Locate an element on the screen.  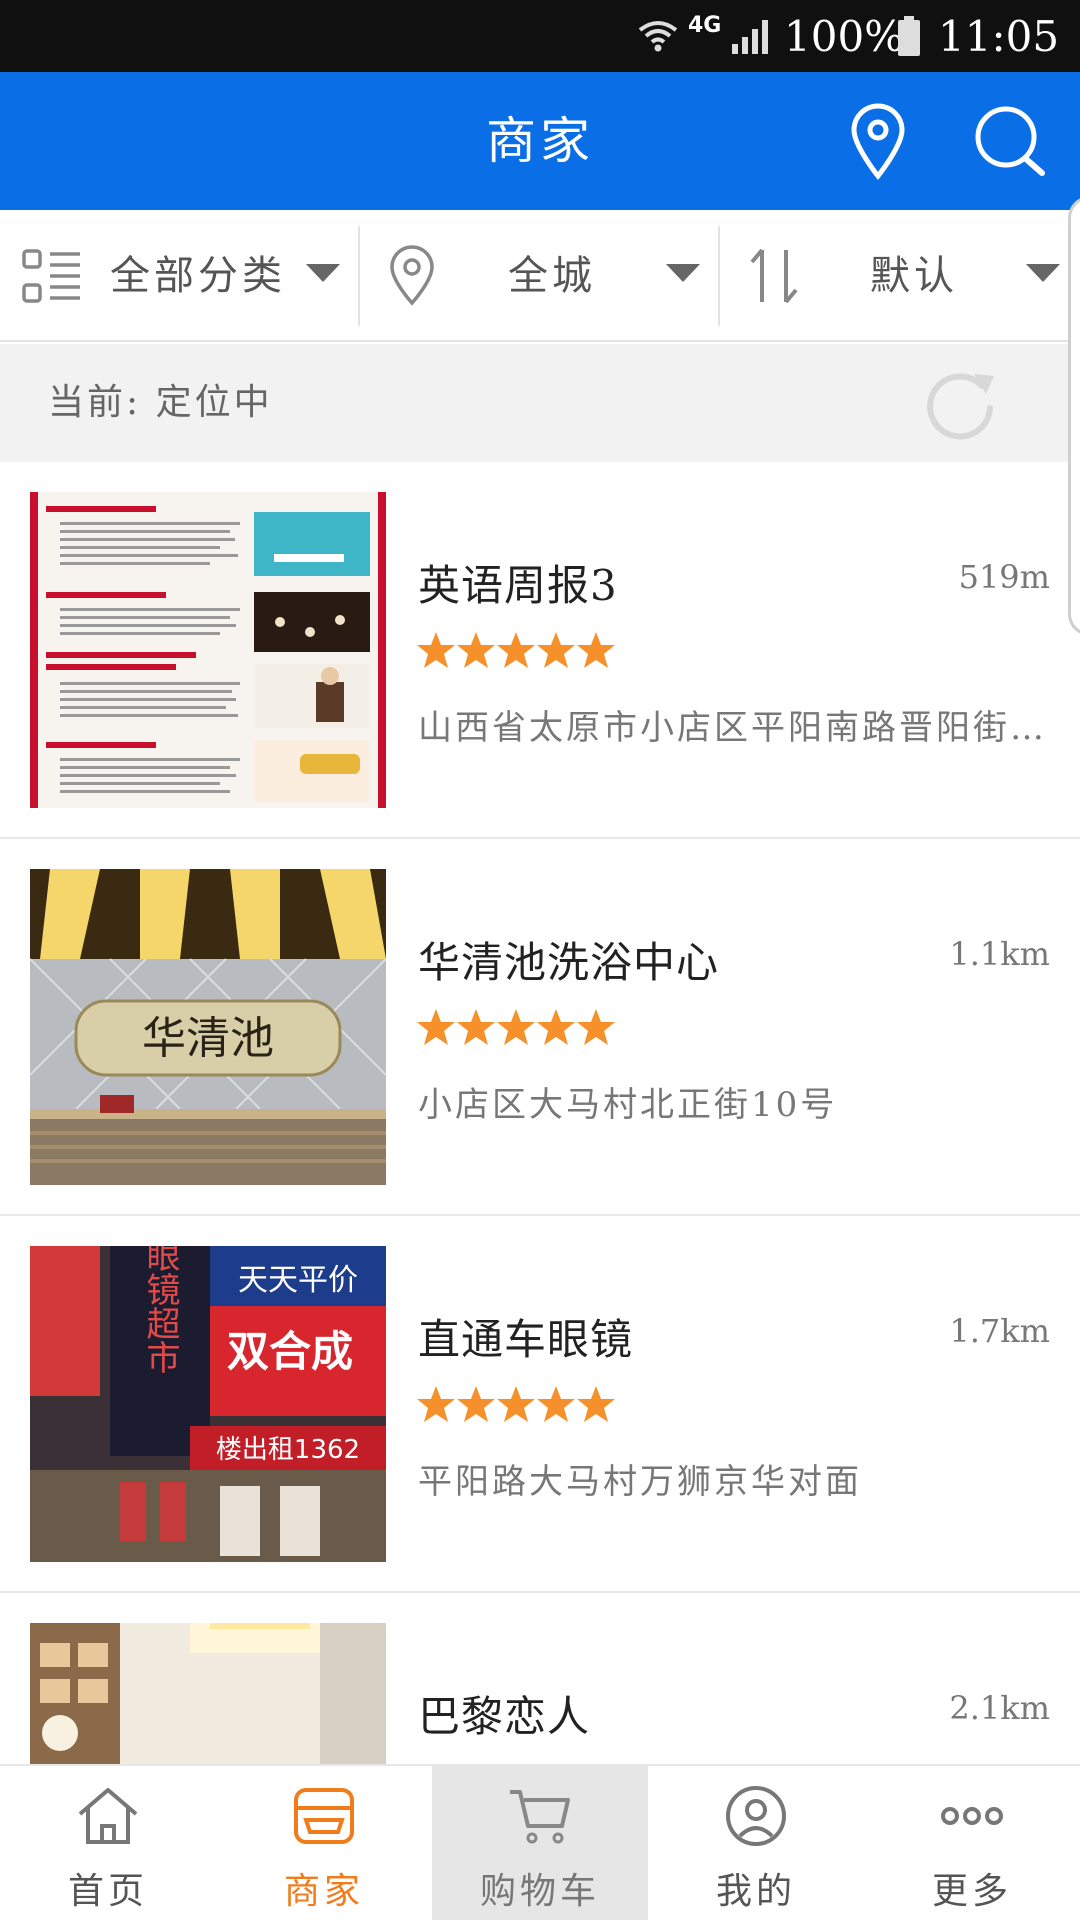
merchant-distance: 2.1km is located at coordinates (999, 1708).